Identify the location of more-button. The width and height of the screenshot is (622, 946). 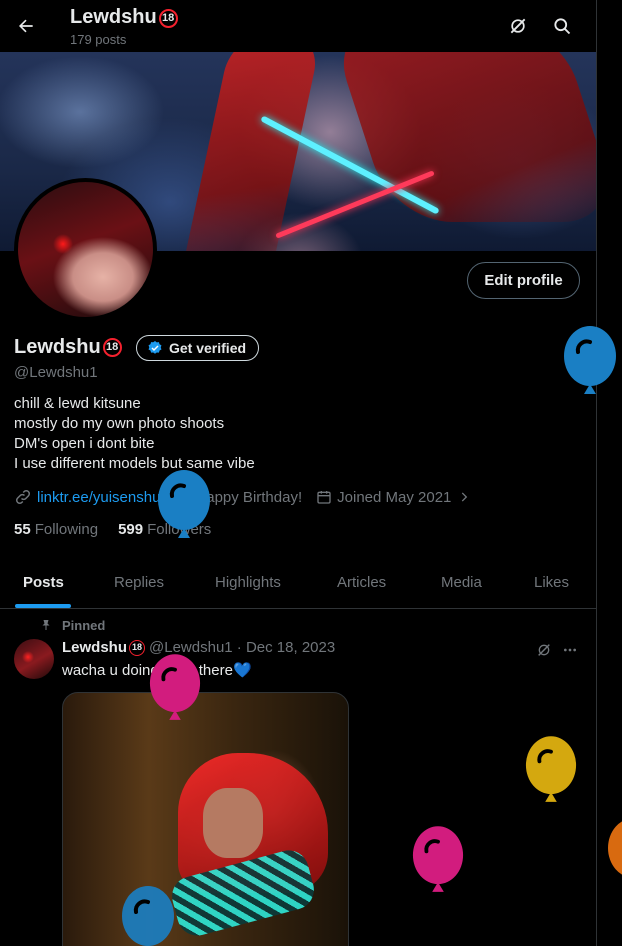
(570, 650).